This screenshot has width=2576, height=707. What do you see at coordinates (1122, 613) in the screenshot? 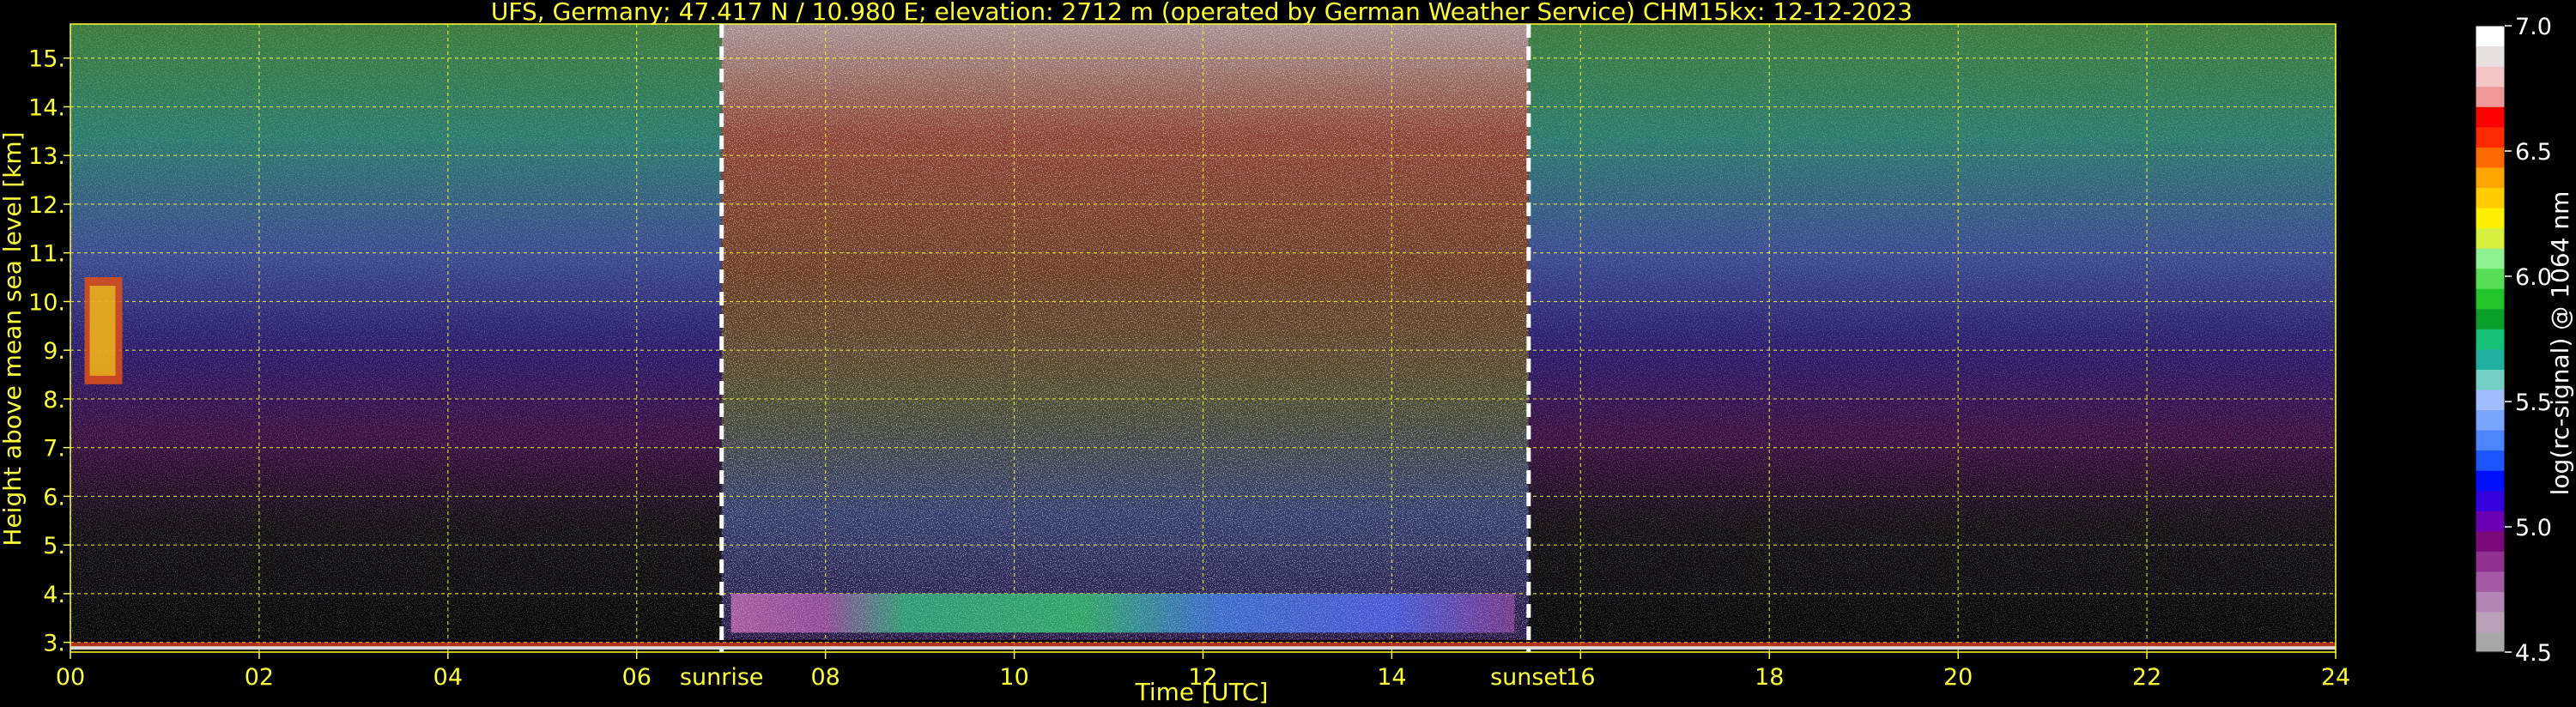
I see `boundary-layer-texture` at bounding box center [1122, 613].